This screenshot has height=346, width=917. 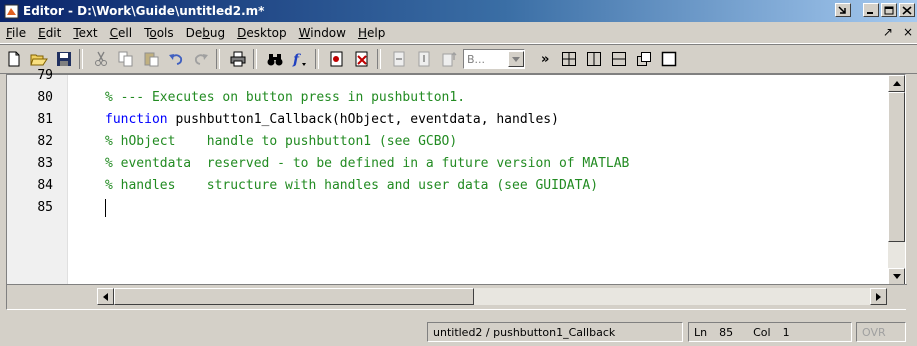 I want to click on save-icon, so click(x=64, y=59).